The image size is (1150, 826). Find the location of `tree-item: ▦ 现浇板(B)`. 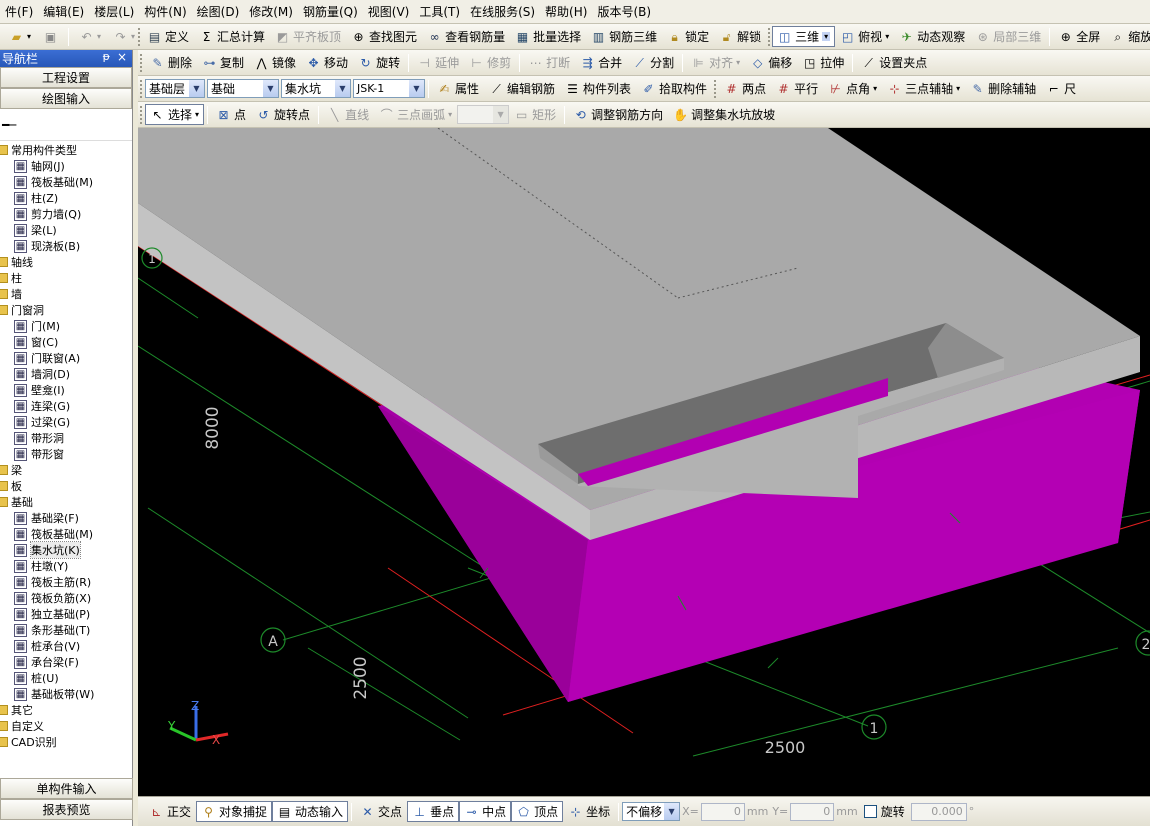

tree-item: ▦ 现浇板(B) is located at coordinates (66, 246).